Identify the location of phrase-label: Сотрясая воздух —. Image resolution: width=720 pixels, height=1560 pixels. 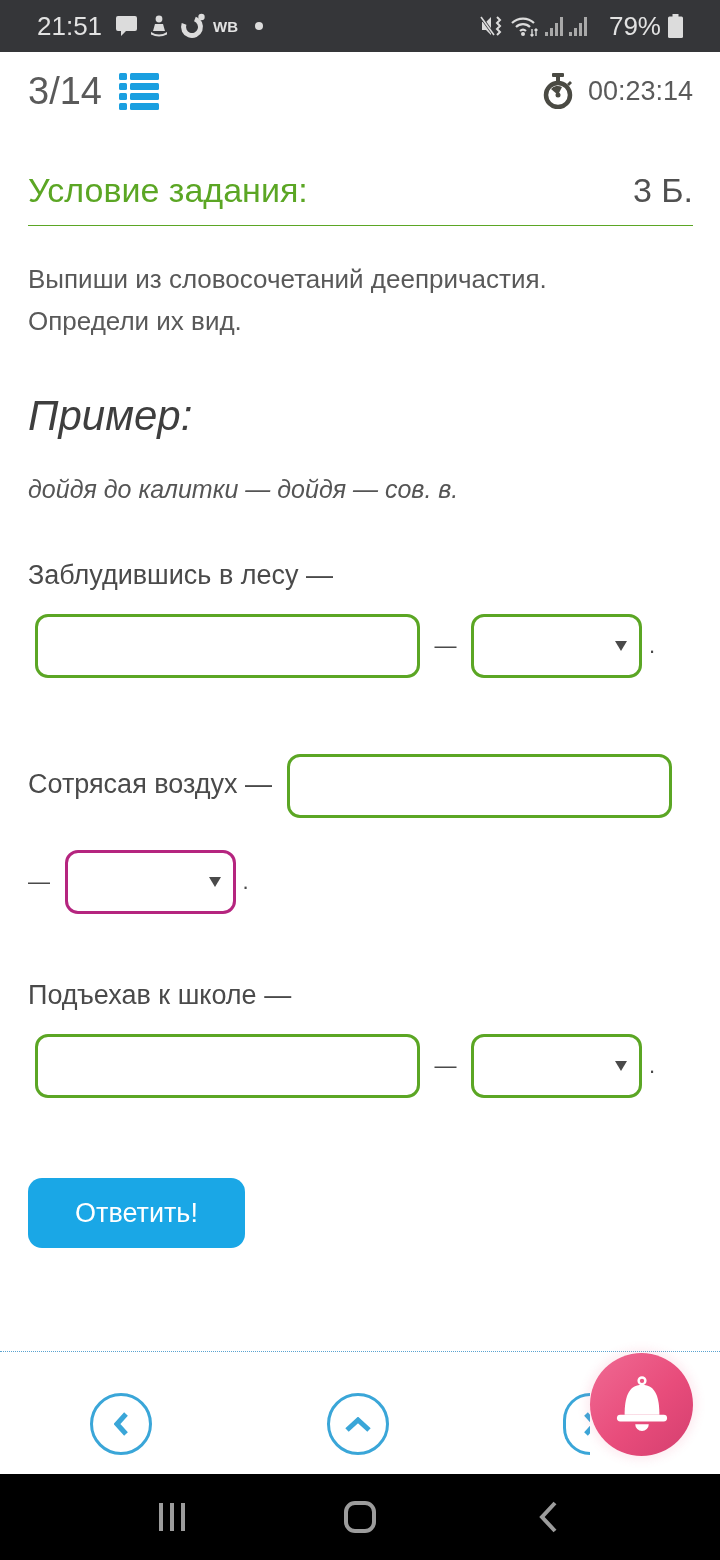
(150, 784).